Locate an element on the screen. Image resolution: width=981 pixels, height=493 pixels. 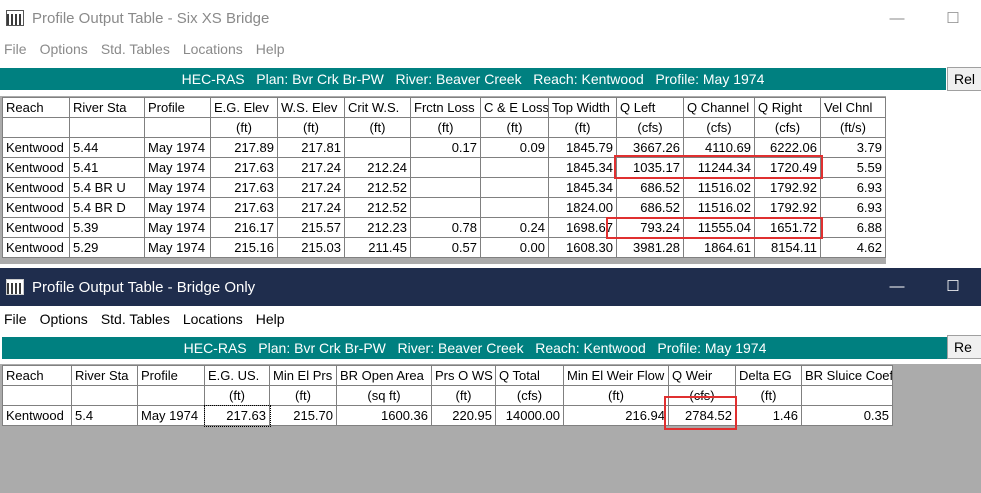
menu-file: File is located at coordinates (18, 49).